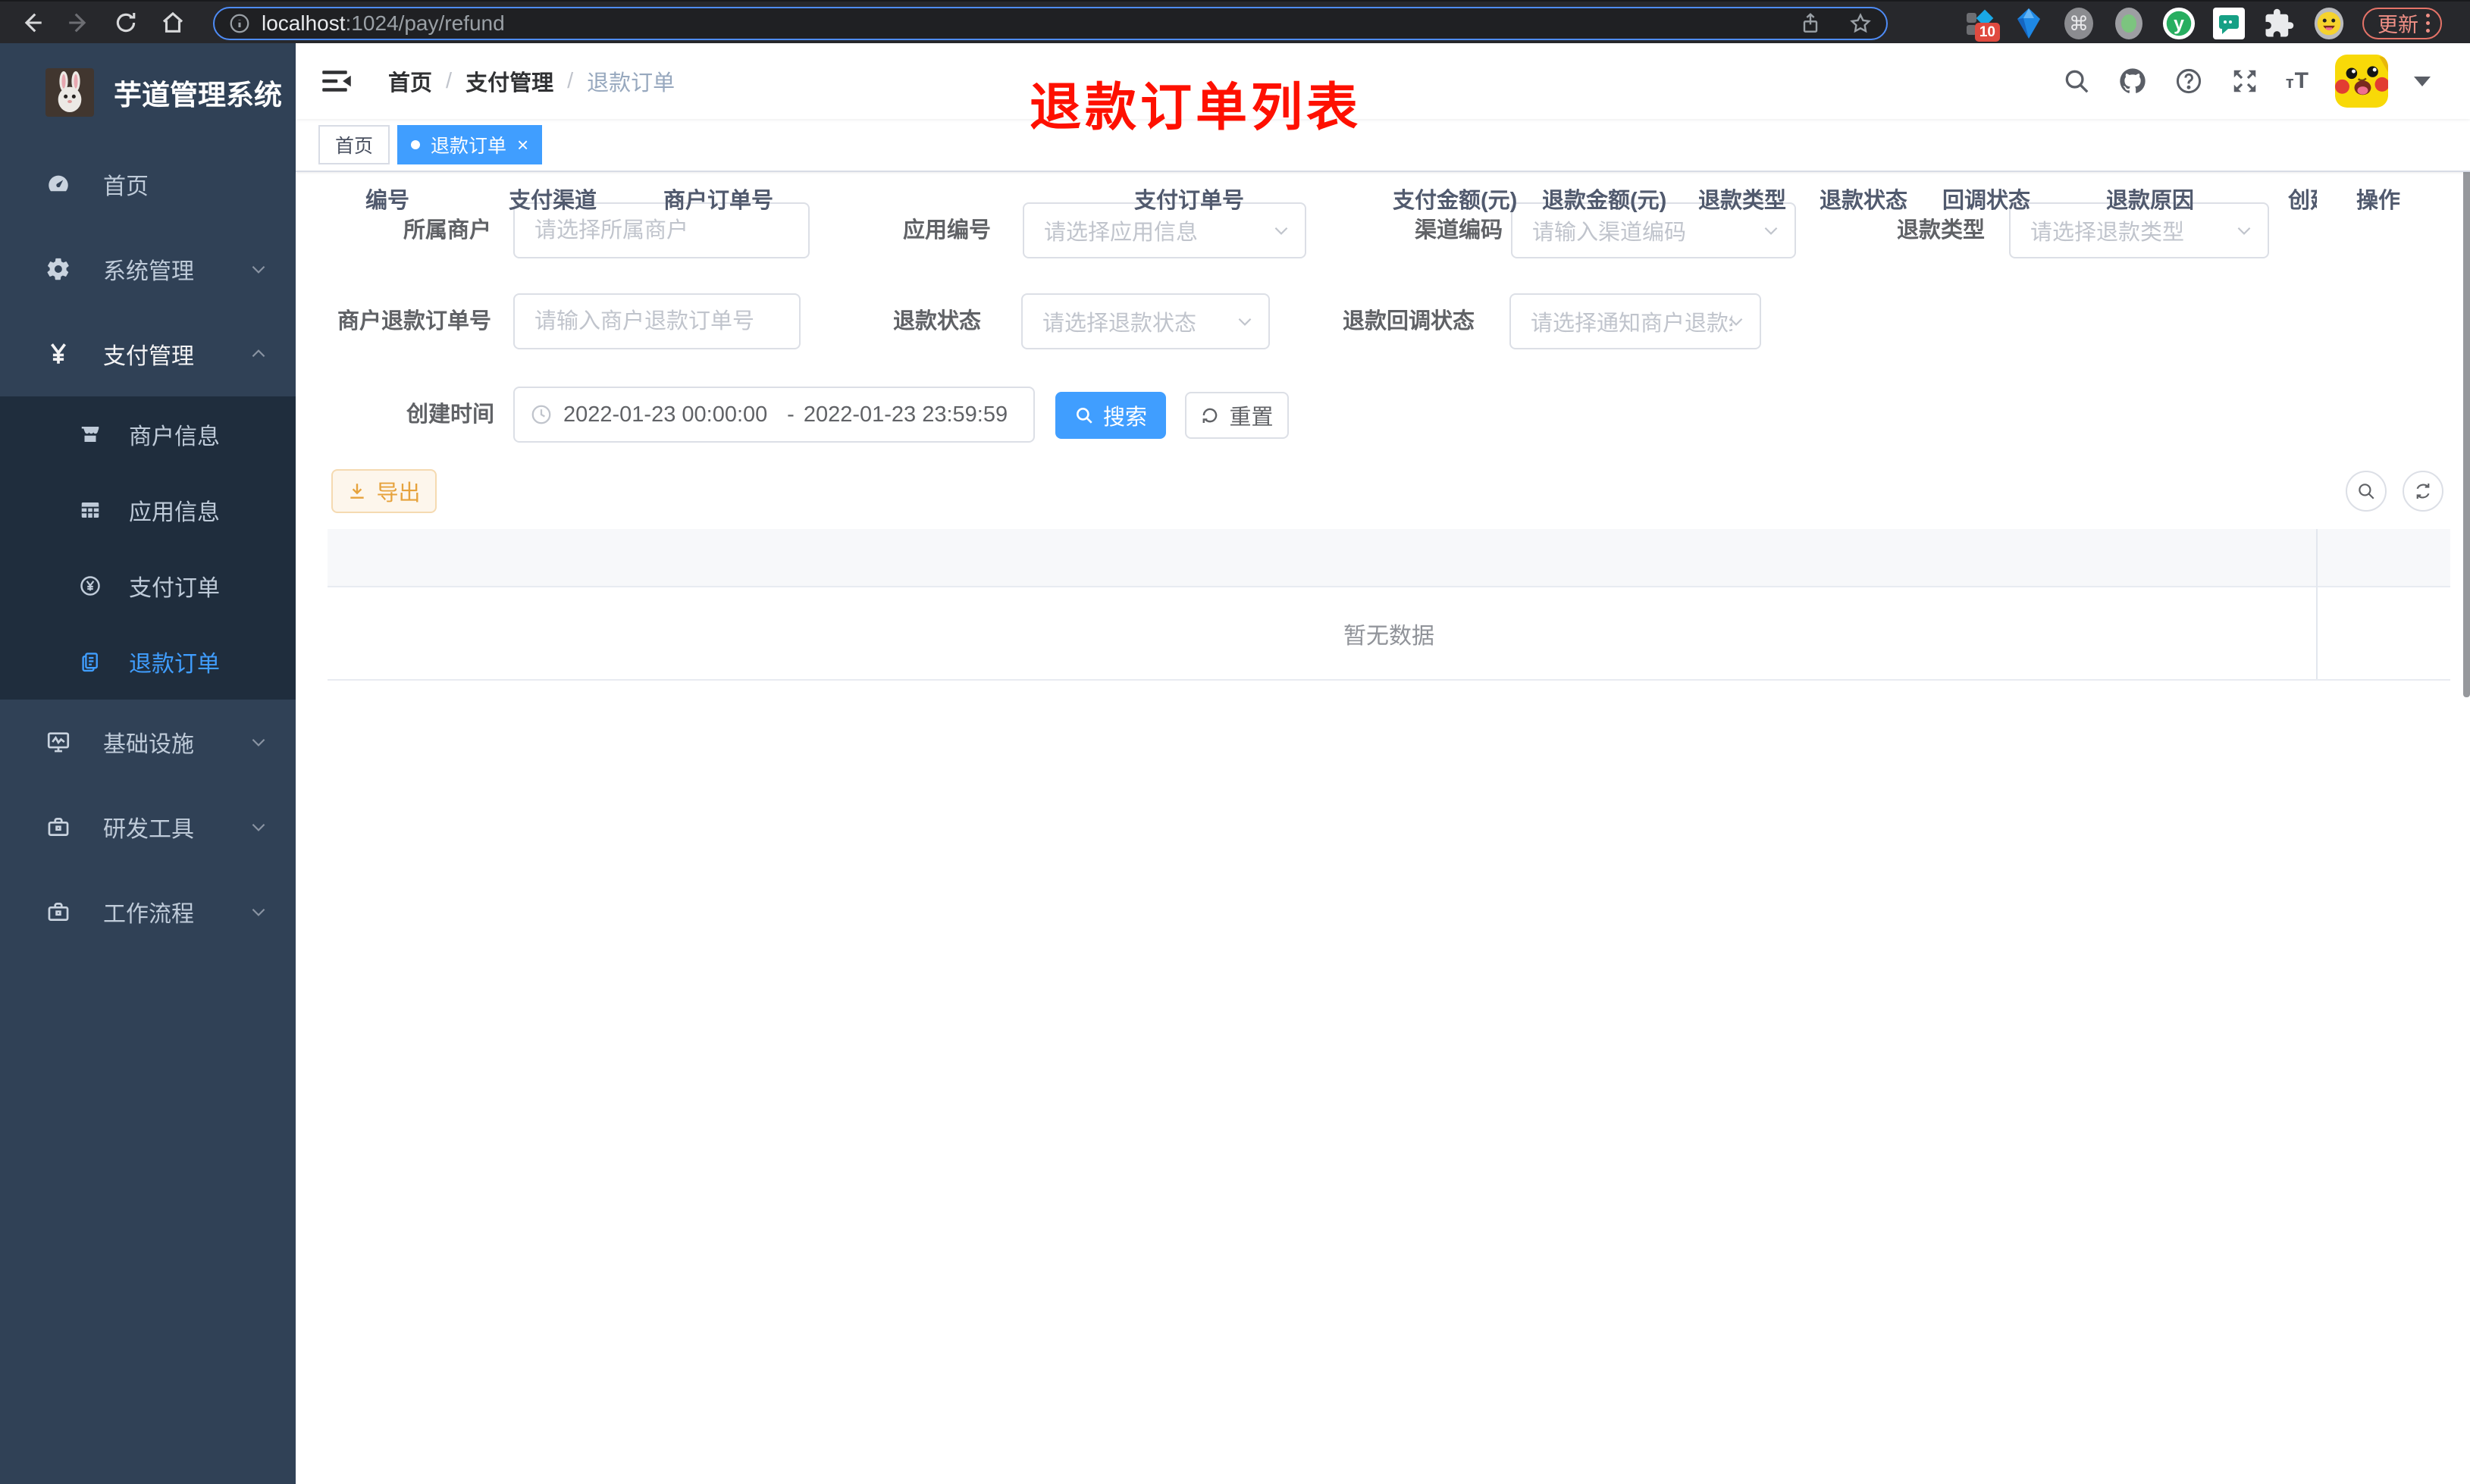 Image resolution: width=2470 pixels, height=1484 pixels. I want to click on sidebar-item-dev-tools: 研发工具, so click(148, 826).